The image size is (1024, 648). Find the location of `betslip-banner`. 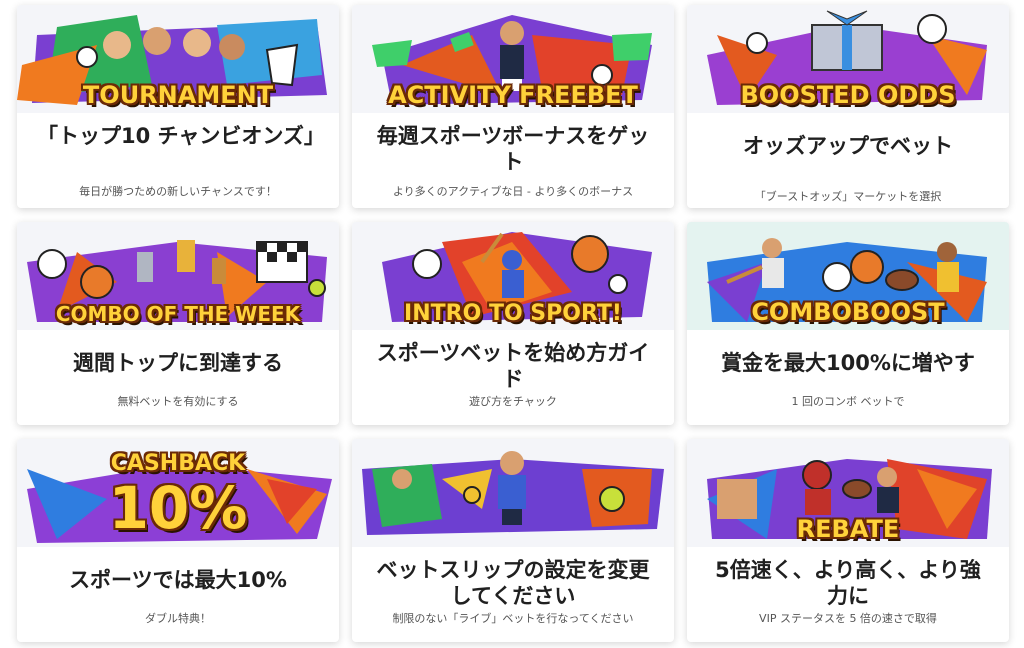

betslip-banner is located at coordinates (513, 493).